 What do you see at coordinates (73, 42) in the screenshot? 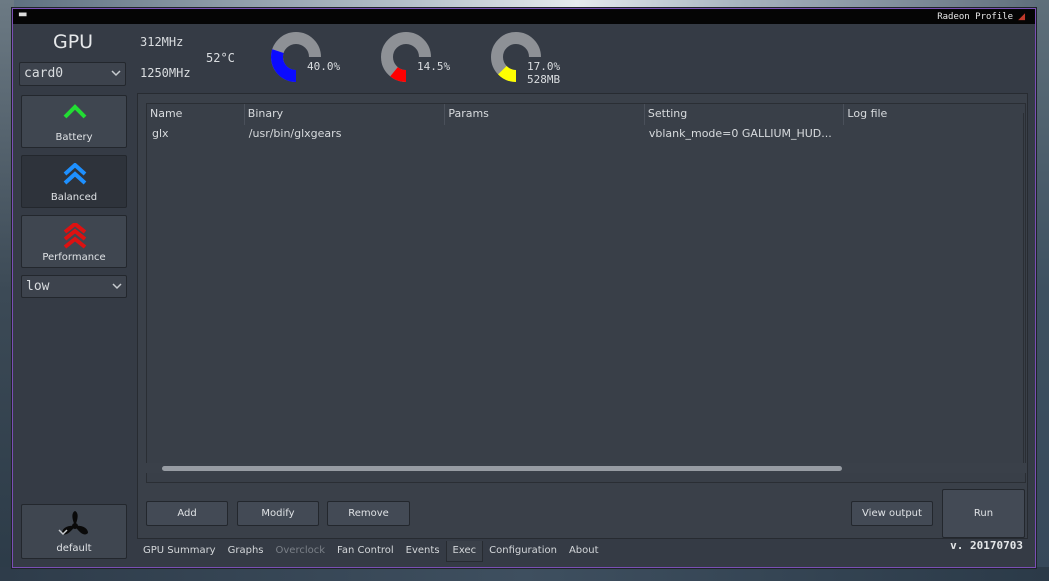
I see `gpu-heading: GPU` at bounding box center [73, 42].